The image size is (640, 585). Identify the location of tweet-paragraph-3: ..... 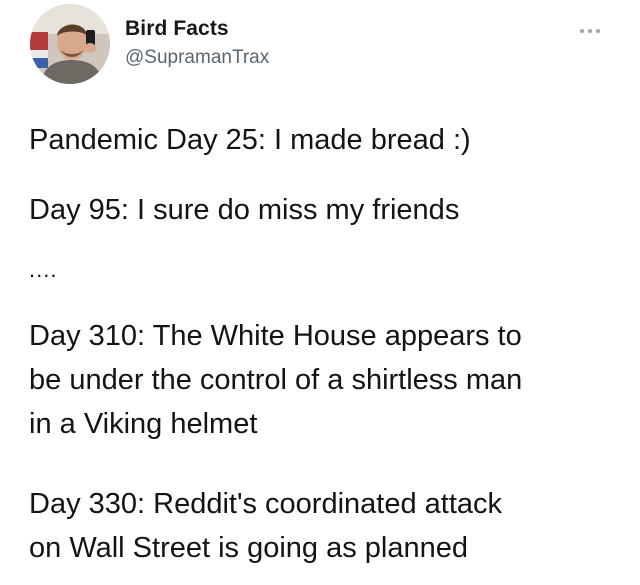
(43, 270).